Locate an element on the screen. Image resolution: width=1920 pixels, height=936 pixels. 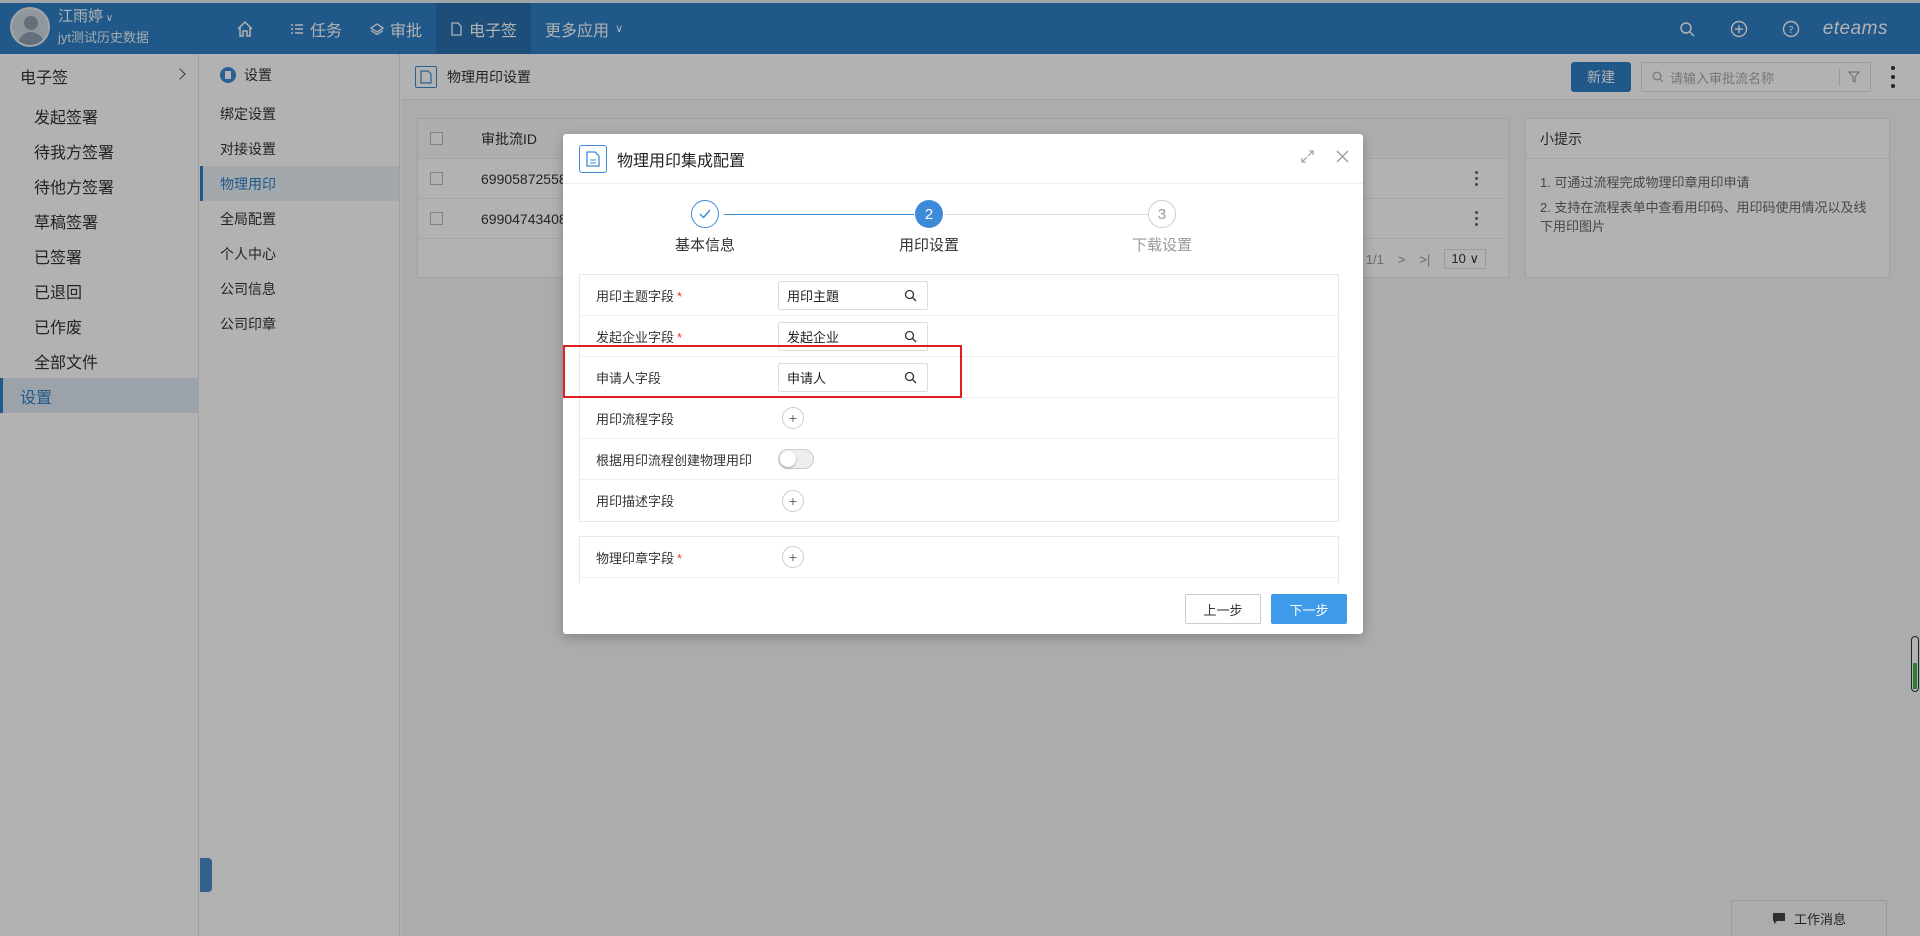
step-progress: 基本信息 2 用印设置 3 下载设置 is located at coordinates (963, 221).